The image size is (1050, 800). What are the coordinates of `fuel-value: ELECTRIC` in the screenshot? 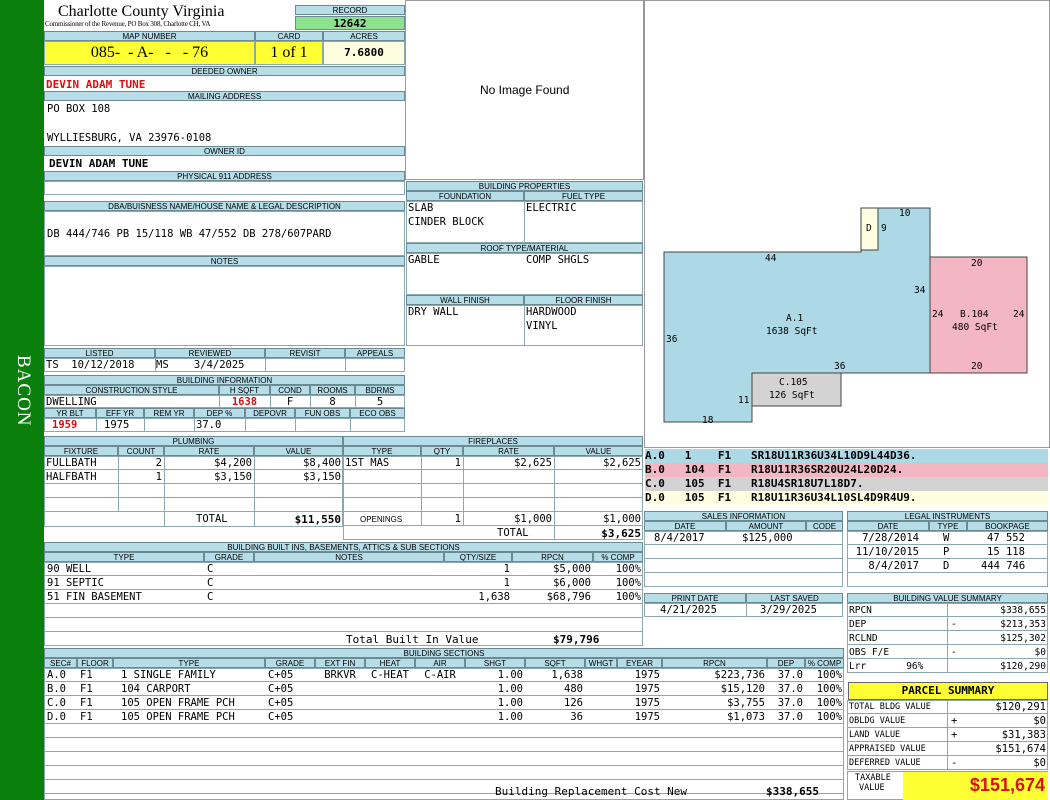 It's located at (551, 208).